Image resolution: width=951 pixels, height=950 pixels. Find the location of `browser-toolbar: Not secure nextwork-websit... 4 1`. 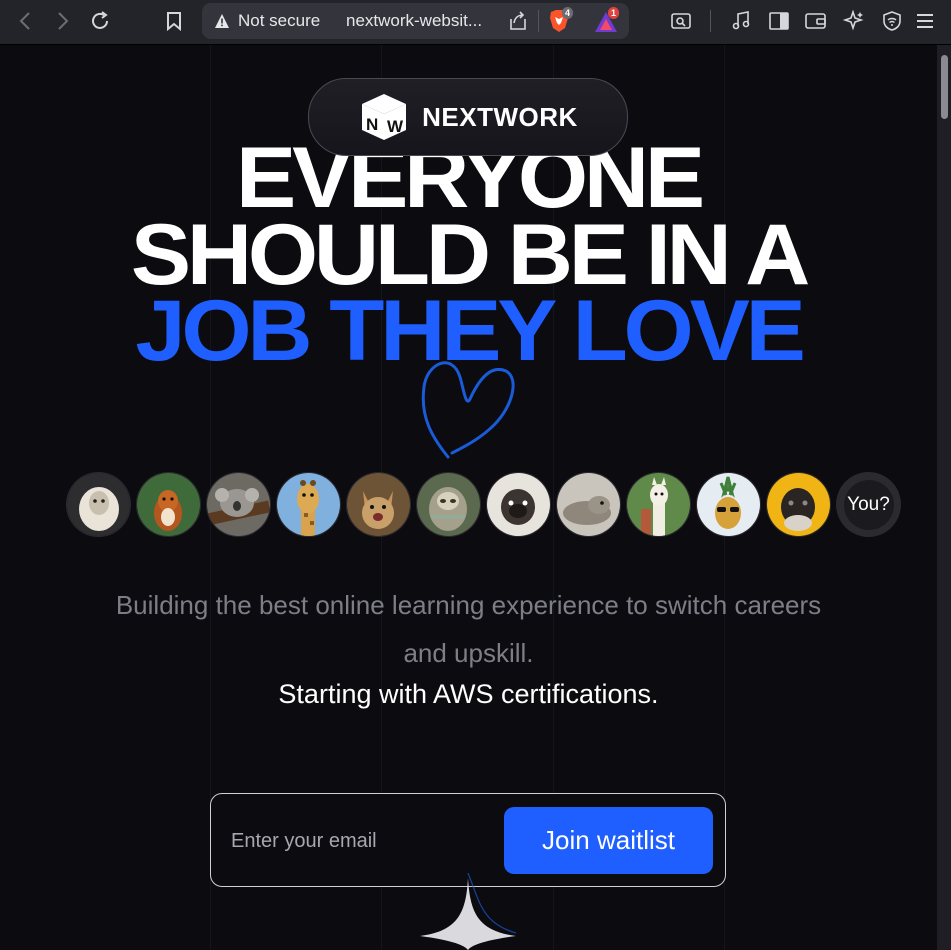

browser-toolbar: Not secure nextwork-websit... 4 1 is located at coordinates (475, 22).